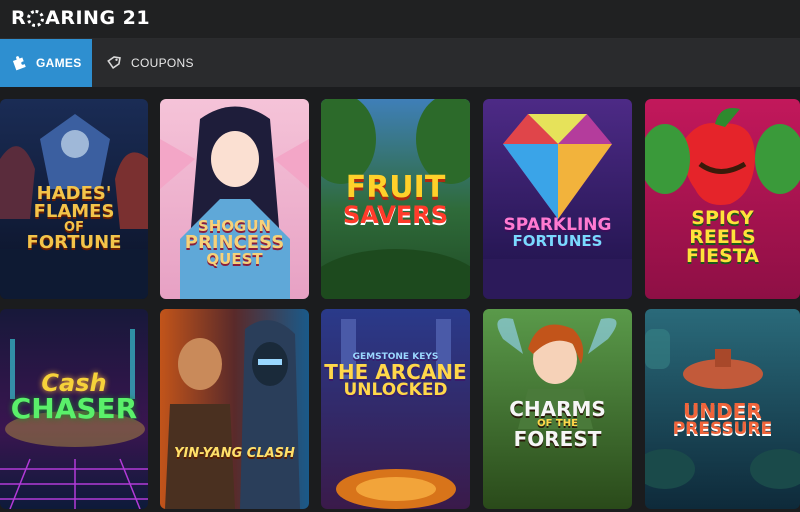 This screenshot has width=800, height=512. What do you see at coordinates (557, 241) in the screenshot?
I see `game-title-line: FORTUNES` at bounding box center [557, 241].